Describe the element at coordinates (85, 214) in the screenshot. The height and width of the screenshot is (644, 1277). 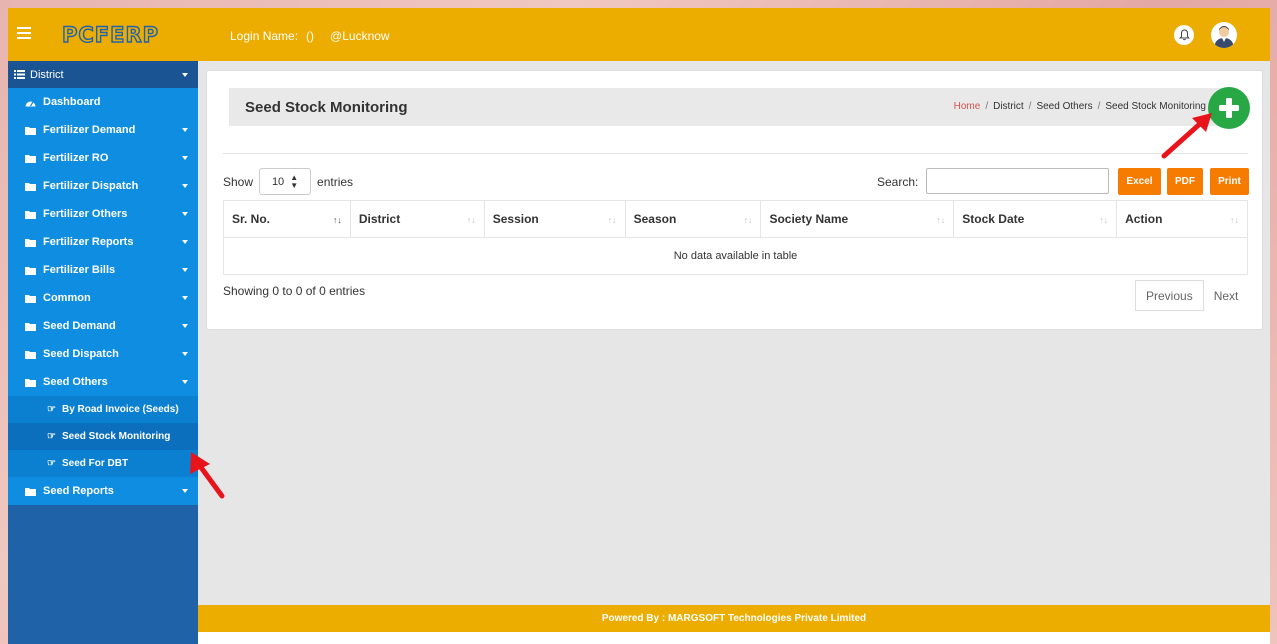
I see `sidebar-item-label: Fertilizer Others` at that location.